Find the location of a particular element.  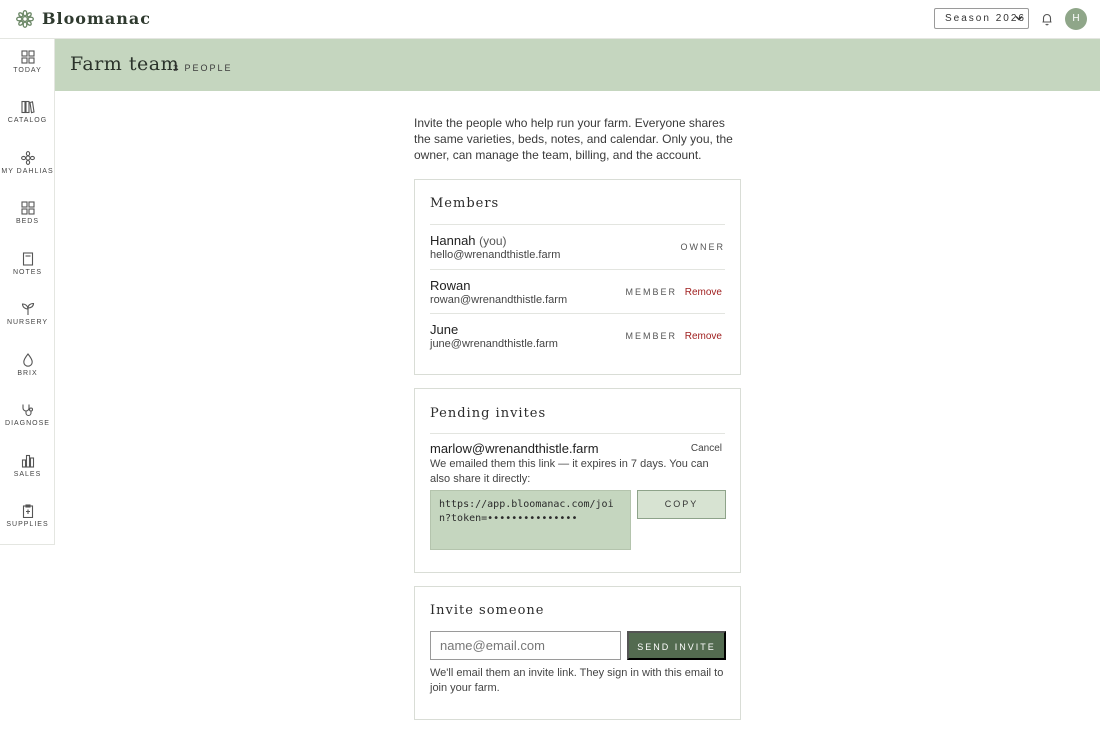

cancel-invite-button: Cancel is located at coordinates (706, 448).